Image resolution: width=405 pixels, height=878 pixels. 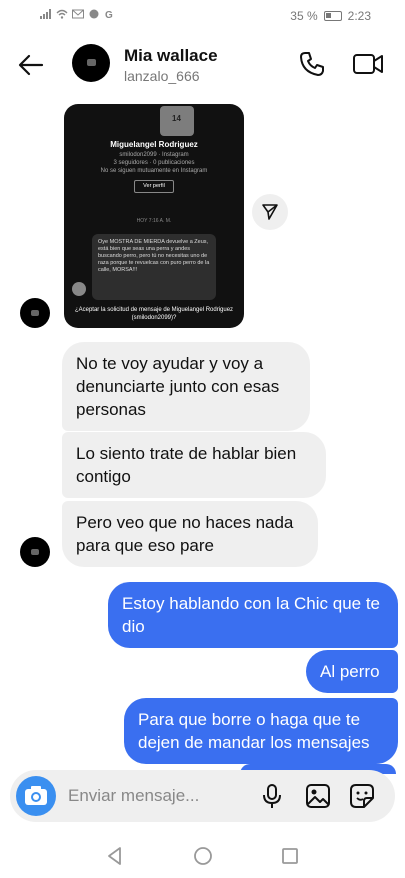 What do you see at coordinates (368, 64) in the screenshot?
I see `video-camera-icon` at bounding box center [368, 64].